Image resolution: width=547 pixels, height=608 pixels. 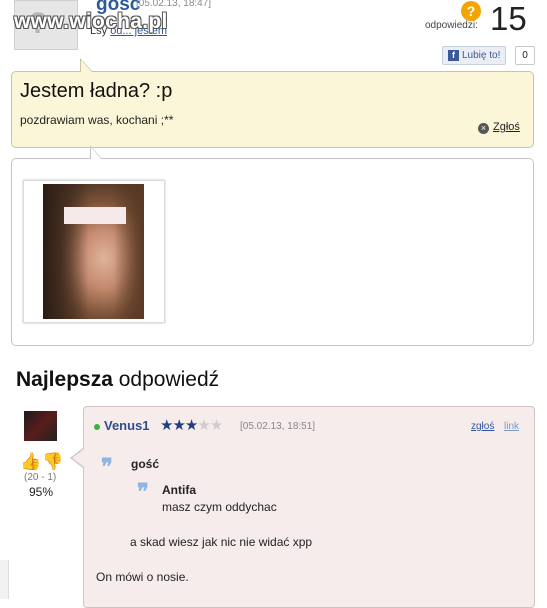 What do you see at coordinates (40, 477) in the screenshot?
I see `vote-counts: (20 - 1)` at bounding box center [40, 477].